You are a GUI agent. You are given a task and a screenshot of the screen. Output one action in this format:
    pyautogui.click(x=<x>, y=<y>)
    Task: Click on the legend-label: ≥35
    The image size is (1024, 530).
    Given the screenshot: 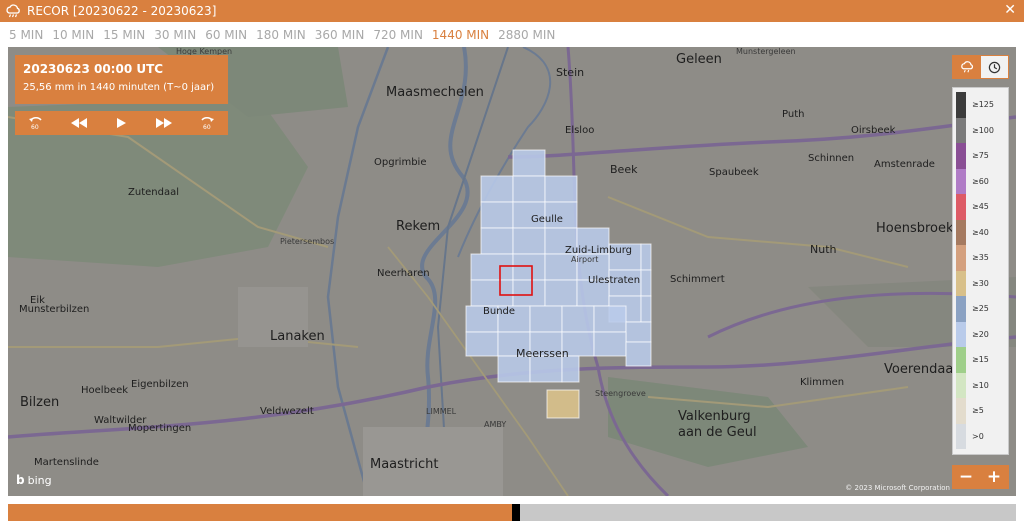 What is the action you would take?
    pyautogui.click(x=980, y=258)
    